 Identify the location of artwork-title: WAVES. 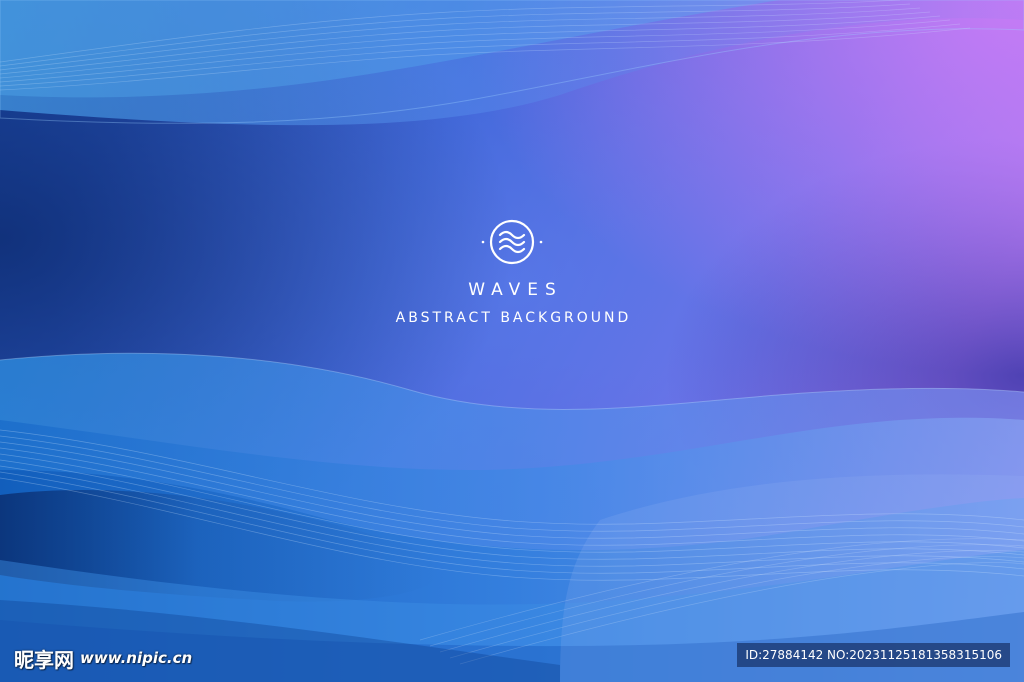
(515, 290).